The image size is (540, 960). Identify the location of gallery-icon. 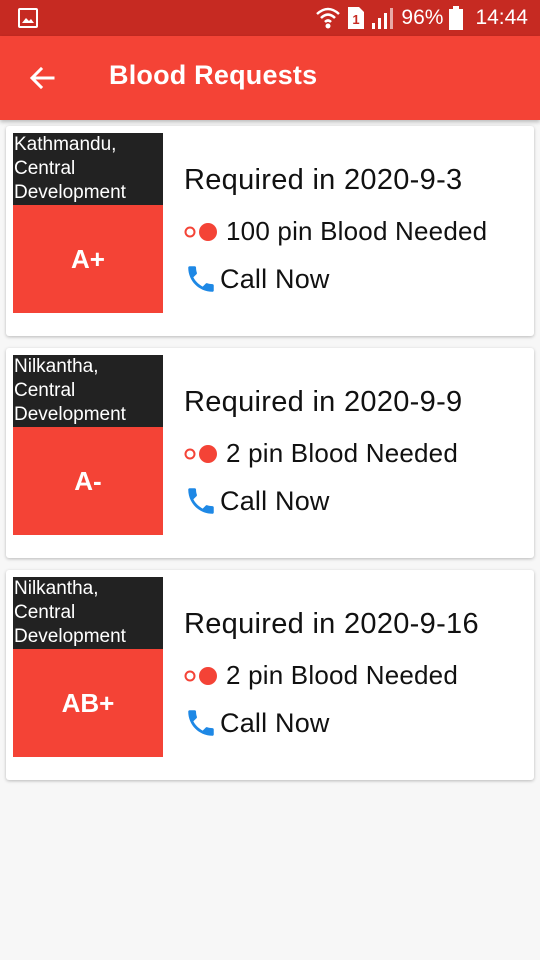
(28, 18).